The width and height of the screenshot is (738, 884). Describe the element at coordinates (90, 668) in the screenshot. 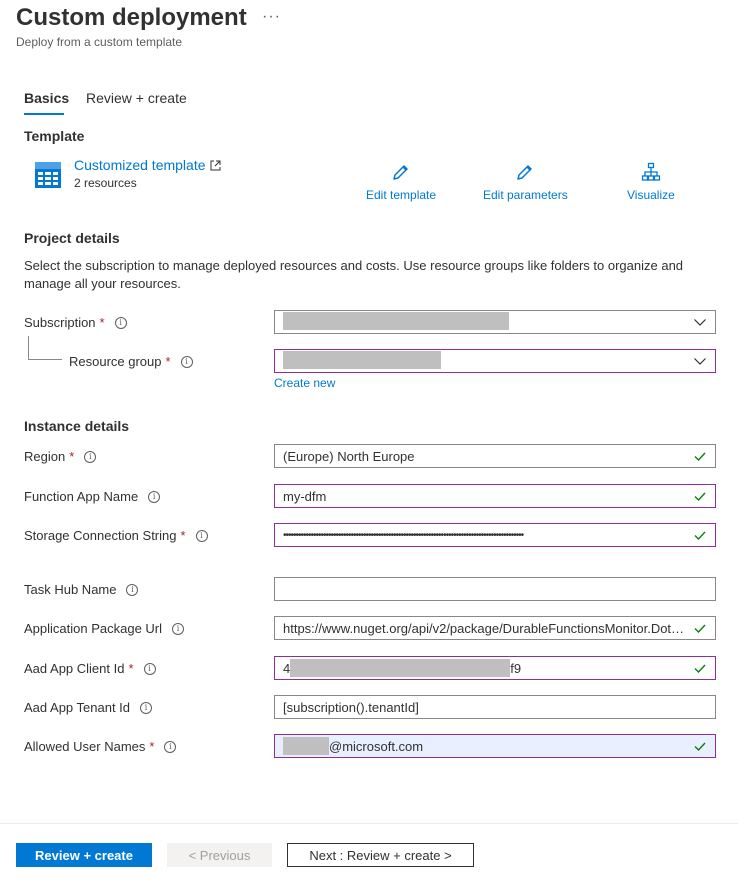

I see `aad-app-client-id-label: Aad App Client Id * i` at that location.